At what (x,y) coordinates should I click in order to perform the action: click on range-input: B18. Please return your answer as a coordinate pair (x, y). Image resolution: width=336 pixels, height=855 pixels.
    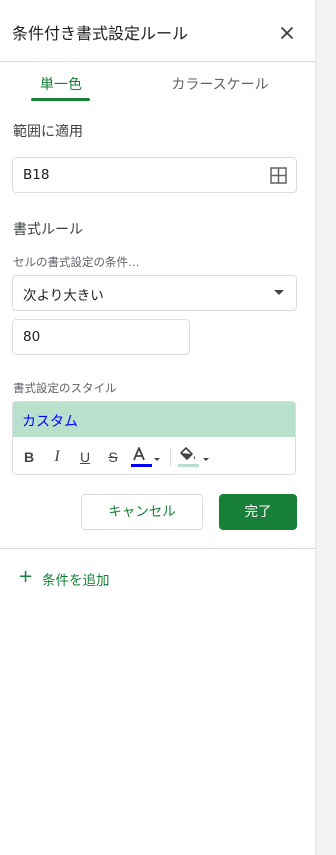
    Looking at the image, I should click on (154, 175).